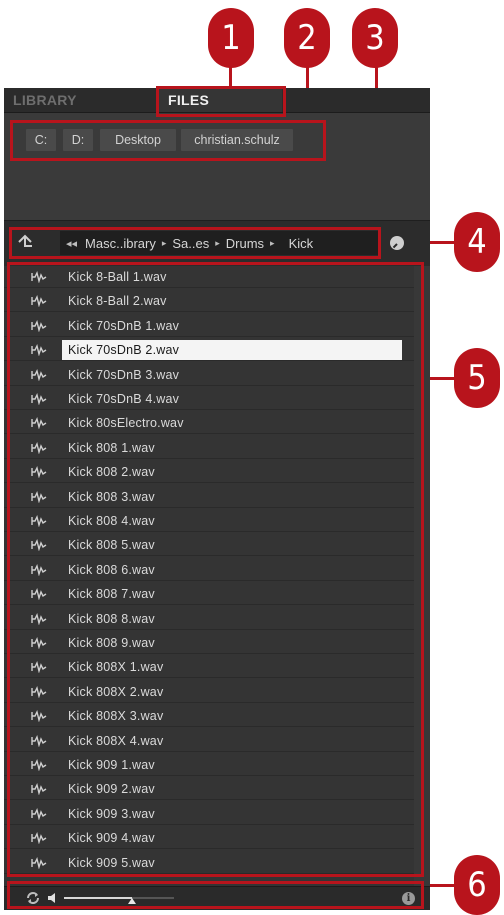 The width and height of the screenshot is (504, 915). What do you see at coordinates (116, 740) in the screenshot?
I see `file-name: Kick 808X 4.wav` at bounding box center [116, 740].